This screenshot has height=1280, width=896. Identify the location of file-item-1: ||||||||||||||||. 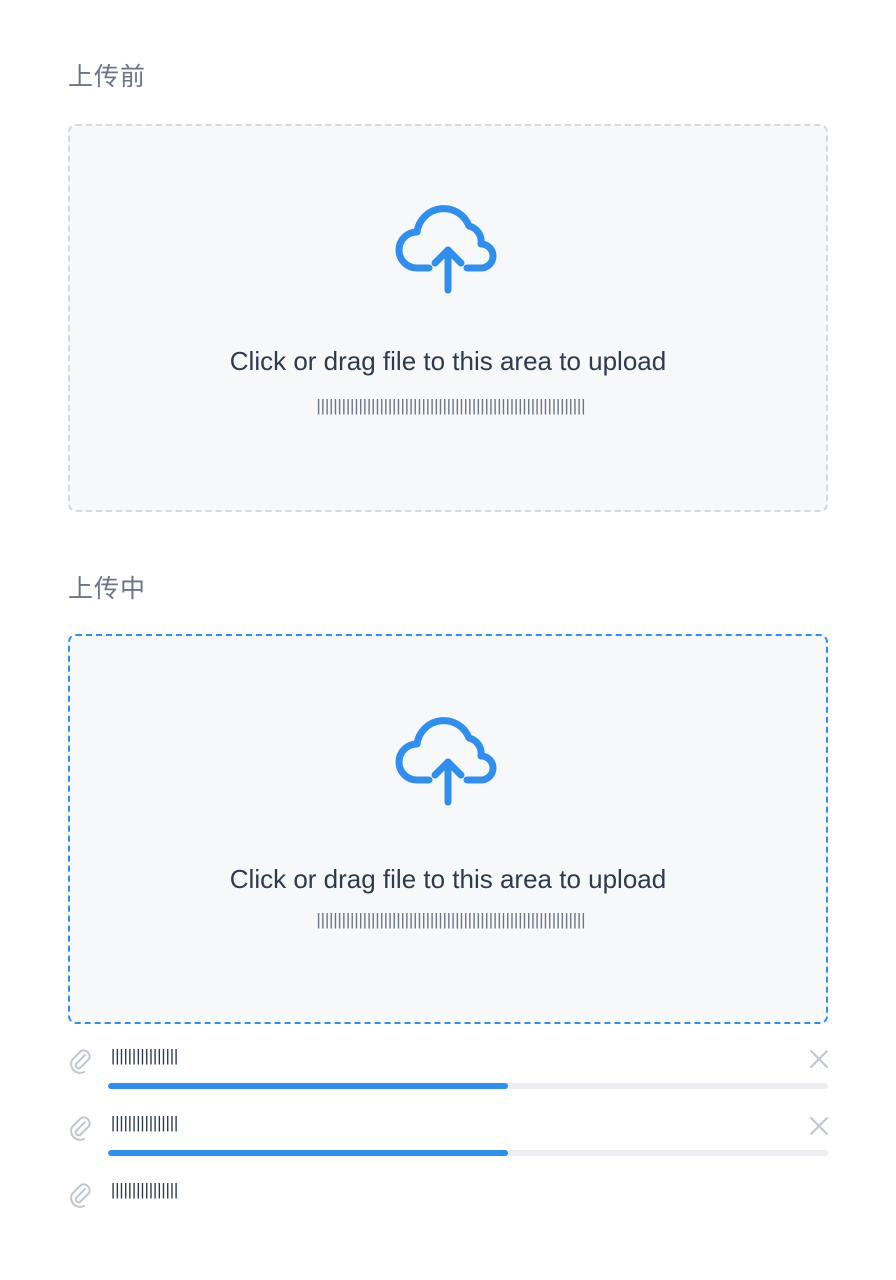
(448, 1134).